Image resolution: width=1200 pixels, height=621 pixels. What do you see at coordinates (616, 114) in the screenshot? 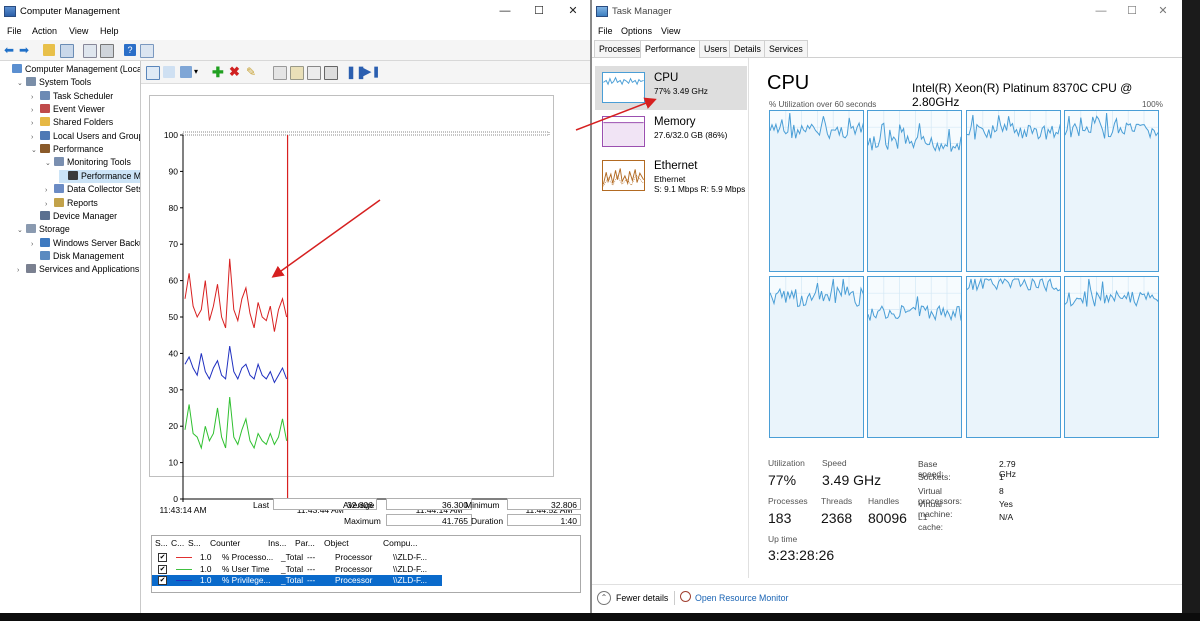
I see `annotation-arrow-cpu` at bounding box center [616, 114].